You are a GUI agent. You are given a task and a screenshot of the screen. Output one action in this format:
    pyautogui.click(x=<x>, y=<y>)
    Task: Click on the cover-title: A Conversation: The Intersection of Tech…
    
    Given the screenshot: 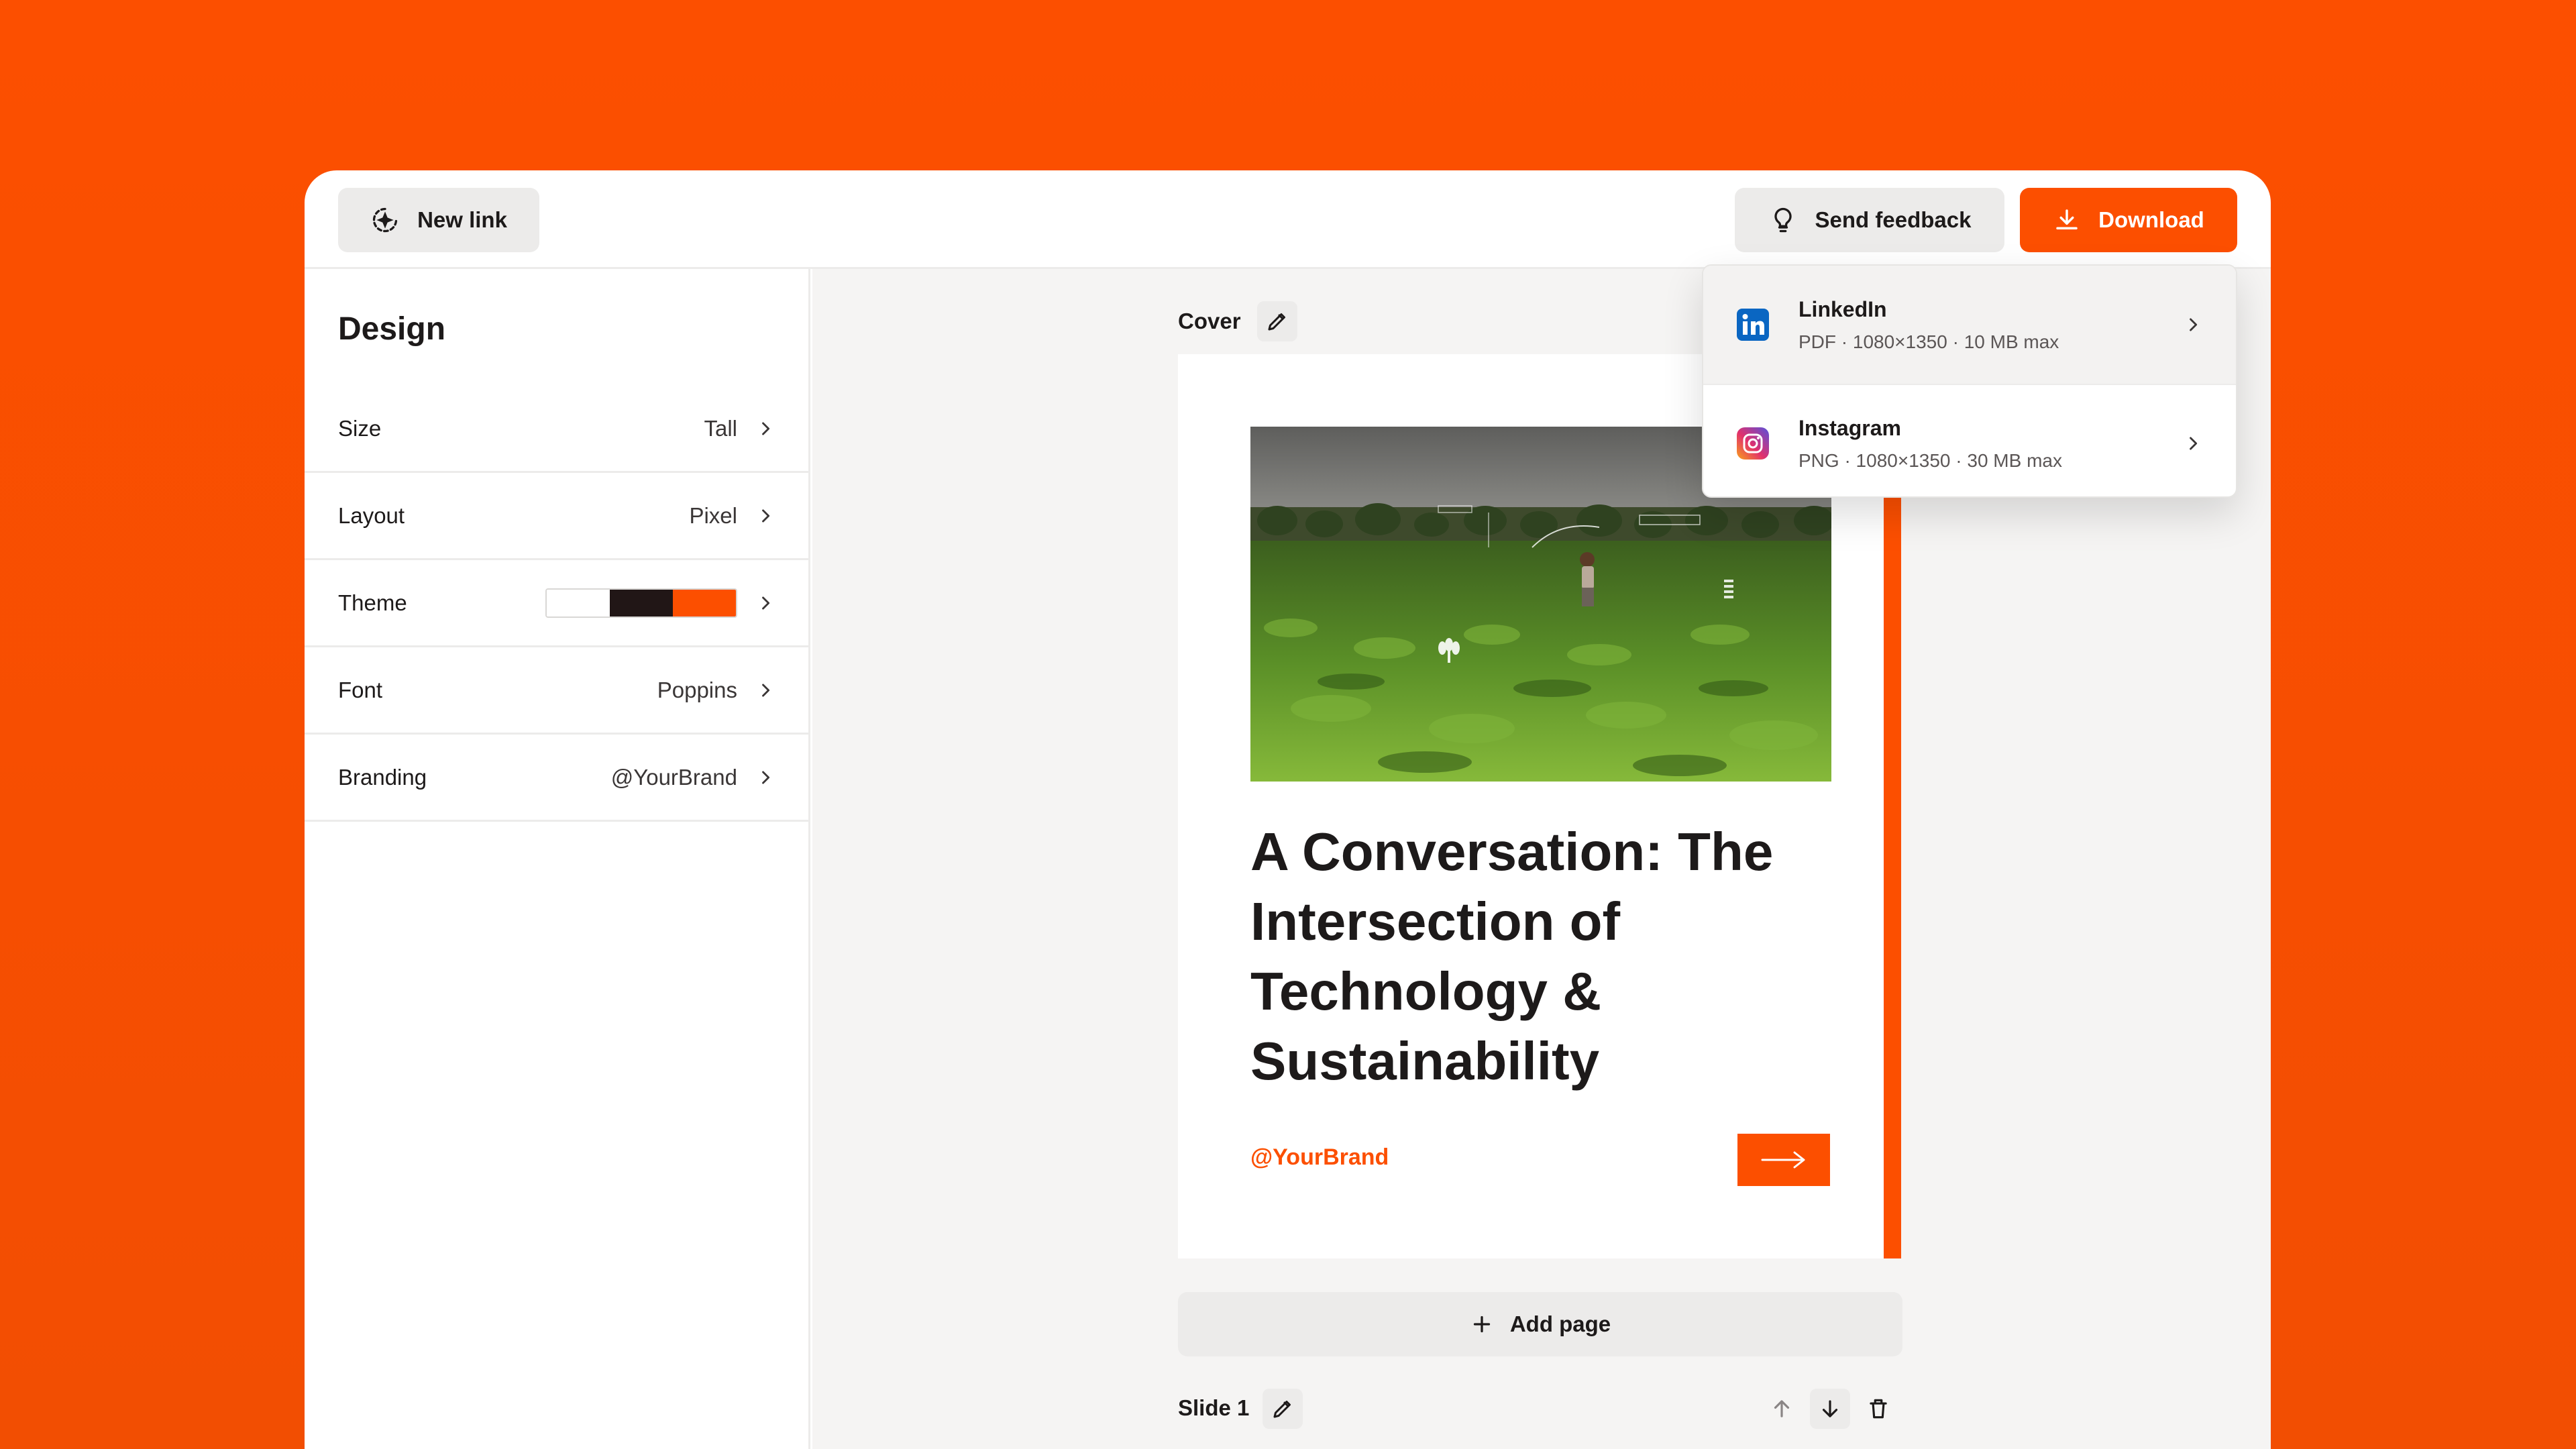 What is the action you would take?
    pyautogui.click(x=1512, y=956)
    